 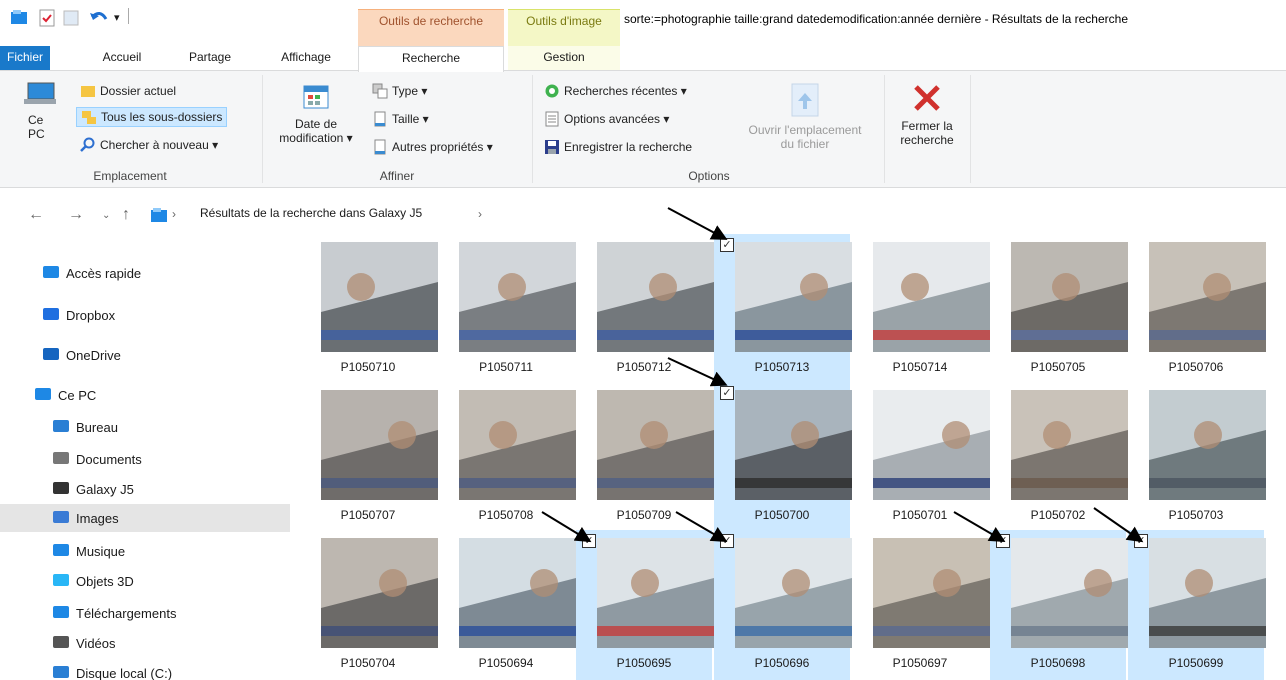 What do you see at coordinates (97, 459) in the screenshot?
I see `sidebar-item-documents: Documents` at bounding box center [97, 459].